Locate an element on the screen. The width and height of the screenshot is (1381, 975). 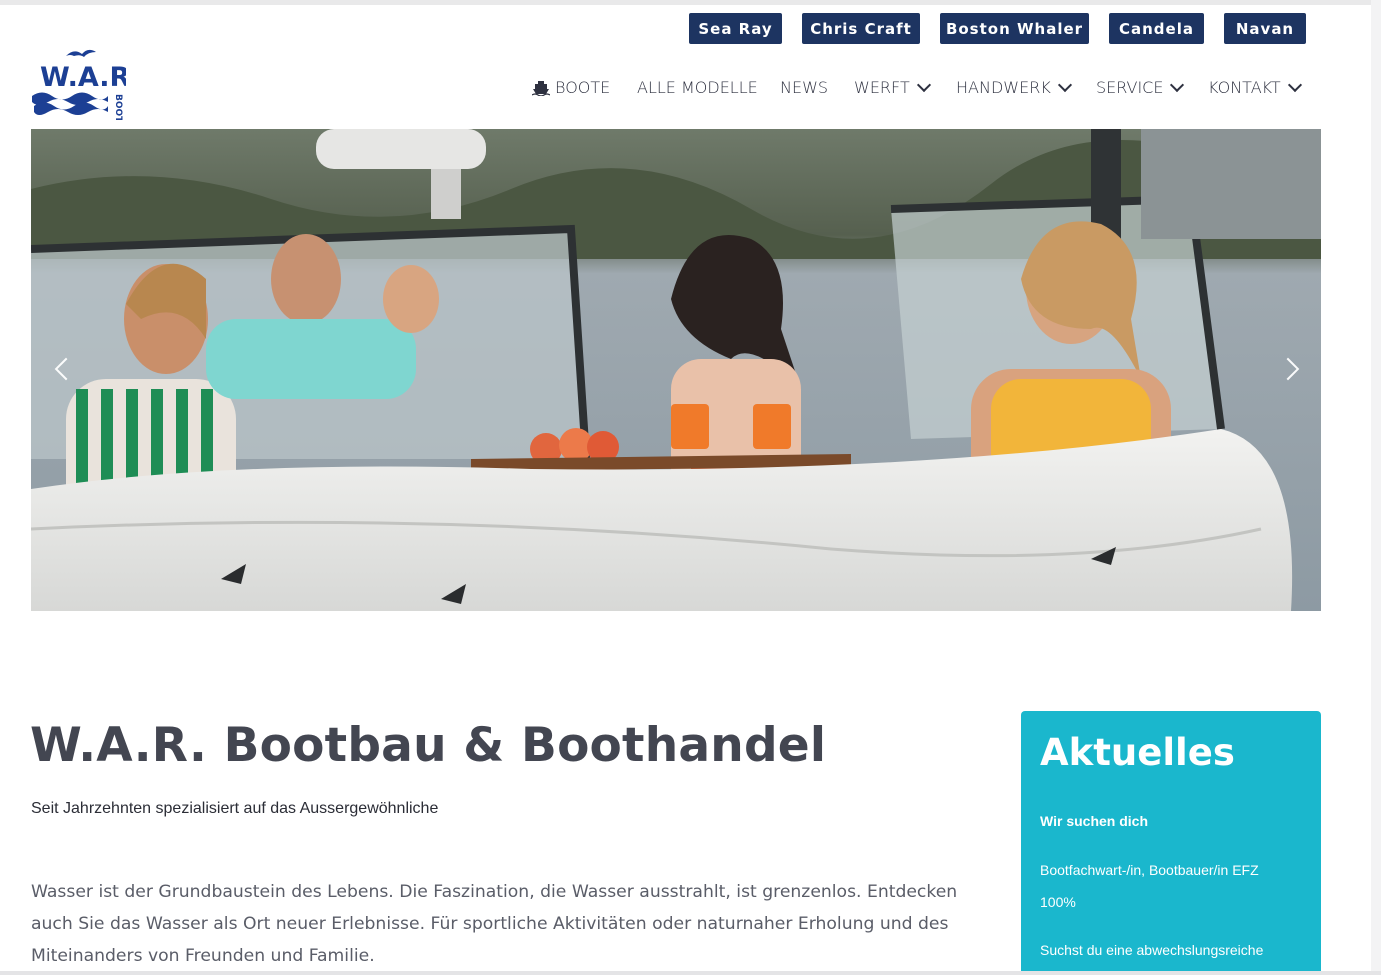
nav-label-handwerk: HANDWERK is located at coordinates (1003, 87).